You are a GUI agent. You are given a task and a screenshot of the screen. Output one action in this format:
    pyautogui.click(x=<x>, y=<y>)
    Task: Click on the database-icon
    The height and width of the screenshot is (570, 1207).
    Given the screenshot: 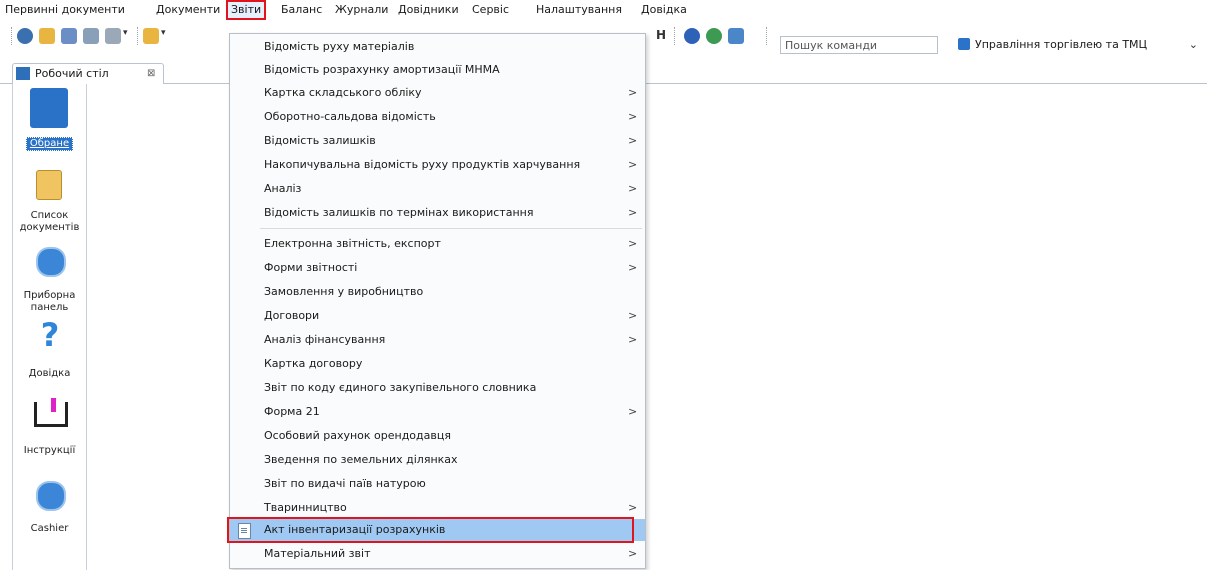 What is the action you would take?
    pyautogui.click(x=25, y=36)
    